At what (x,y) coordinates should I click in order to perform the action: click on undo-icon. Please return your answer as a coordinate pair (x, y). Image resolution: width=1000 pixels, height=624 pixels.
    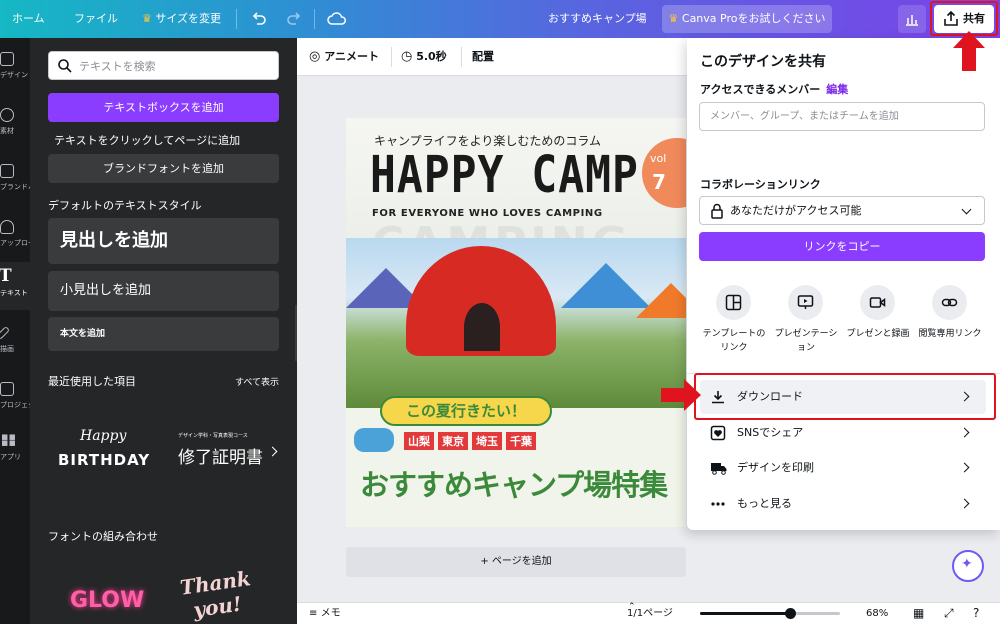
    Looking at the image, I should click on (259, 19).